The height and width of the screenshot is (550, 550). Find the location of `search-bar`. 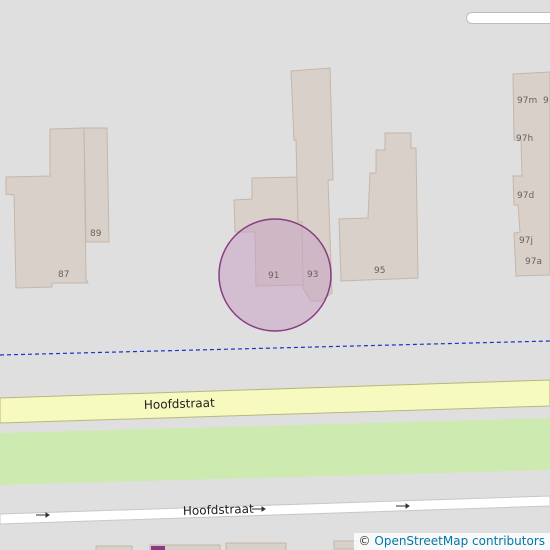

search-bar is located at coordinates (508, 18).